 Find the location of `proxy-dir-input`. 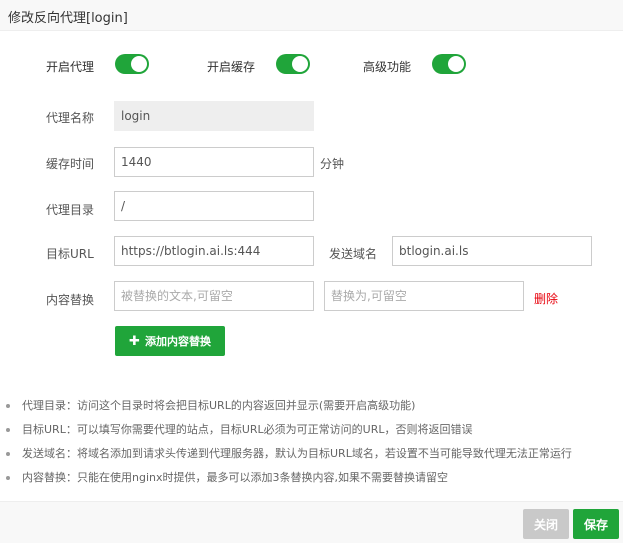

proxy-dir-input is located at coordinates (214, 206).